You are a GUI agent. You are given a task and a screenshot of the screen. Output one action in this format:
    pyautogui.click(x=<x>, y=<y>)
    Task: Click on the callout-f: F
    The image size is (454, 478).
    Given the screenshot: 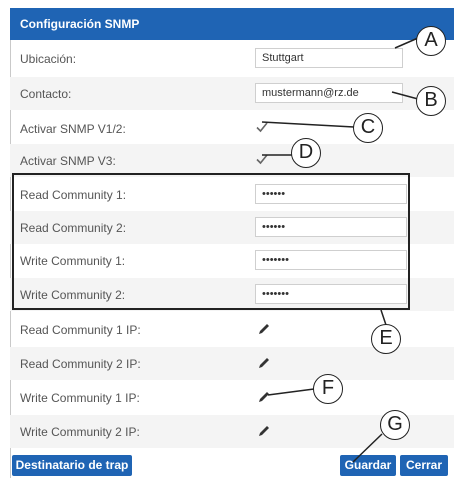 What is the action you would take?
    pyautogui.click(x=328, y=389)
    